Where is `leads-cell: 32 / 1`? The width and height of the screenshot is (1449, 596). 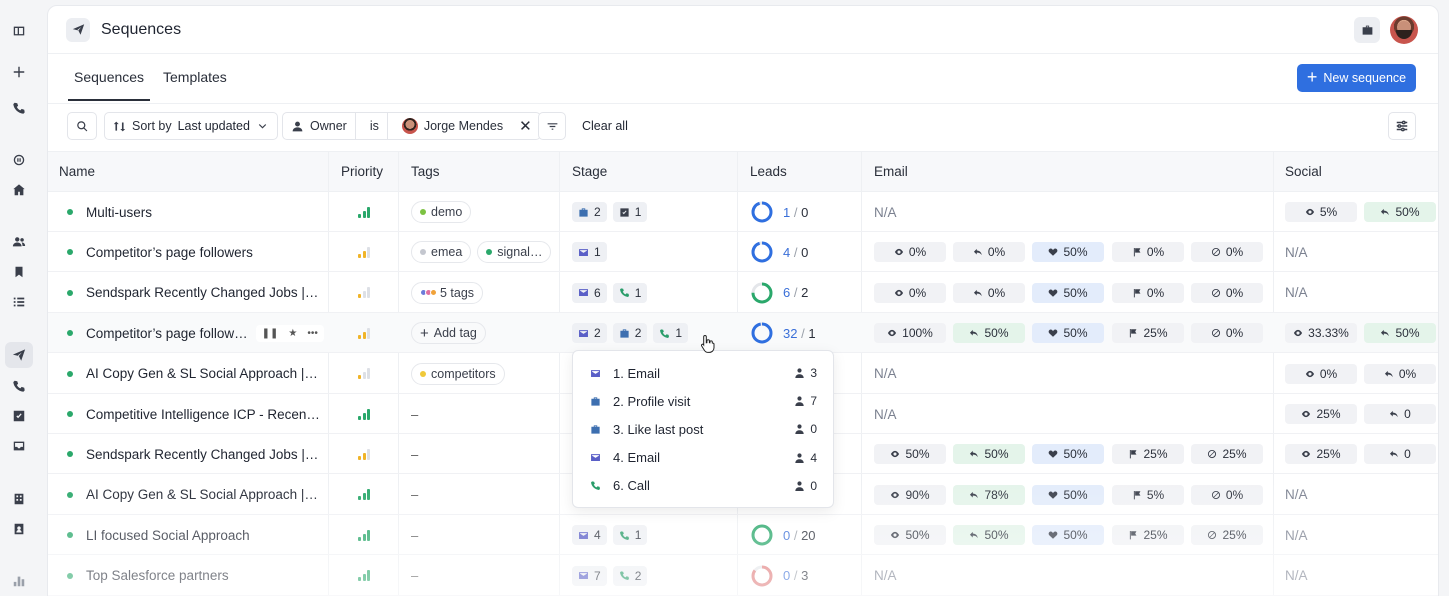 leads-cell: 32 / 1 is located at coordinates (776, 333).